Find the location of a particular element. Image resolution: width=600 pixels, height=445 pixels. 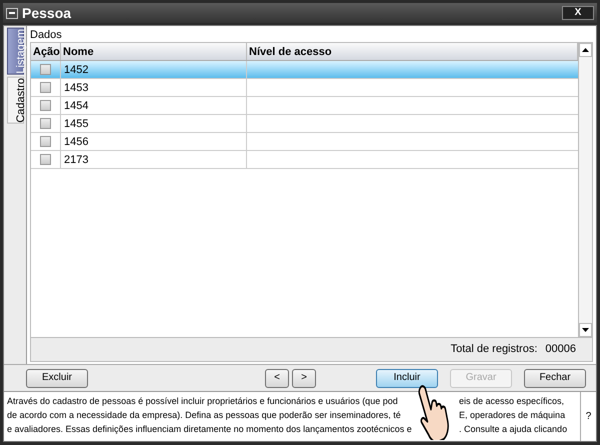

table-cell: 2173 is located at coordinates (154, 159).